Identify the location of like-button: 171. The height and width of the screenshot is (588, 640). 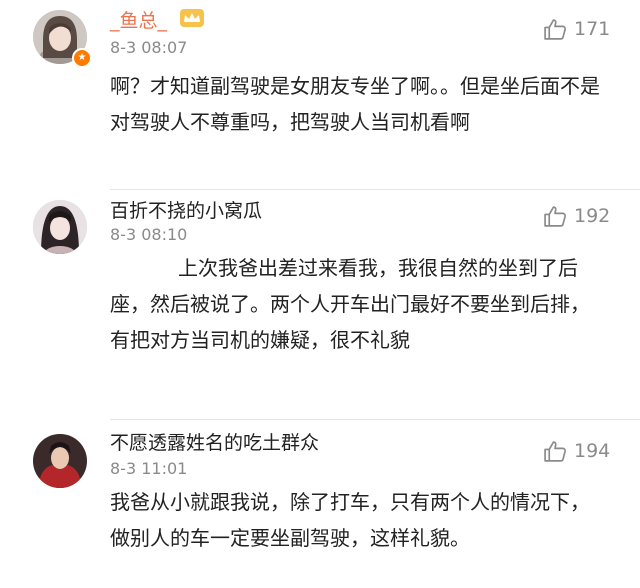
(576, 29).